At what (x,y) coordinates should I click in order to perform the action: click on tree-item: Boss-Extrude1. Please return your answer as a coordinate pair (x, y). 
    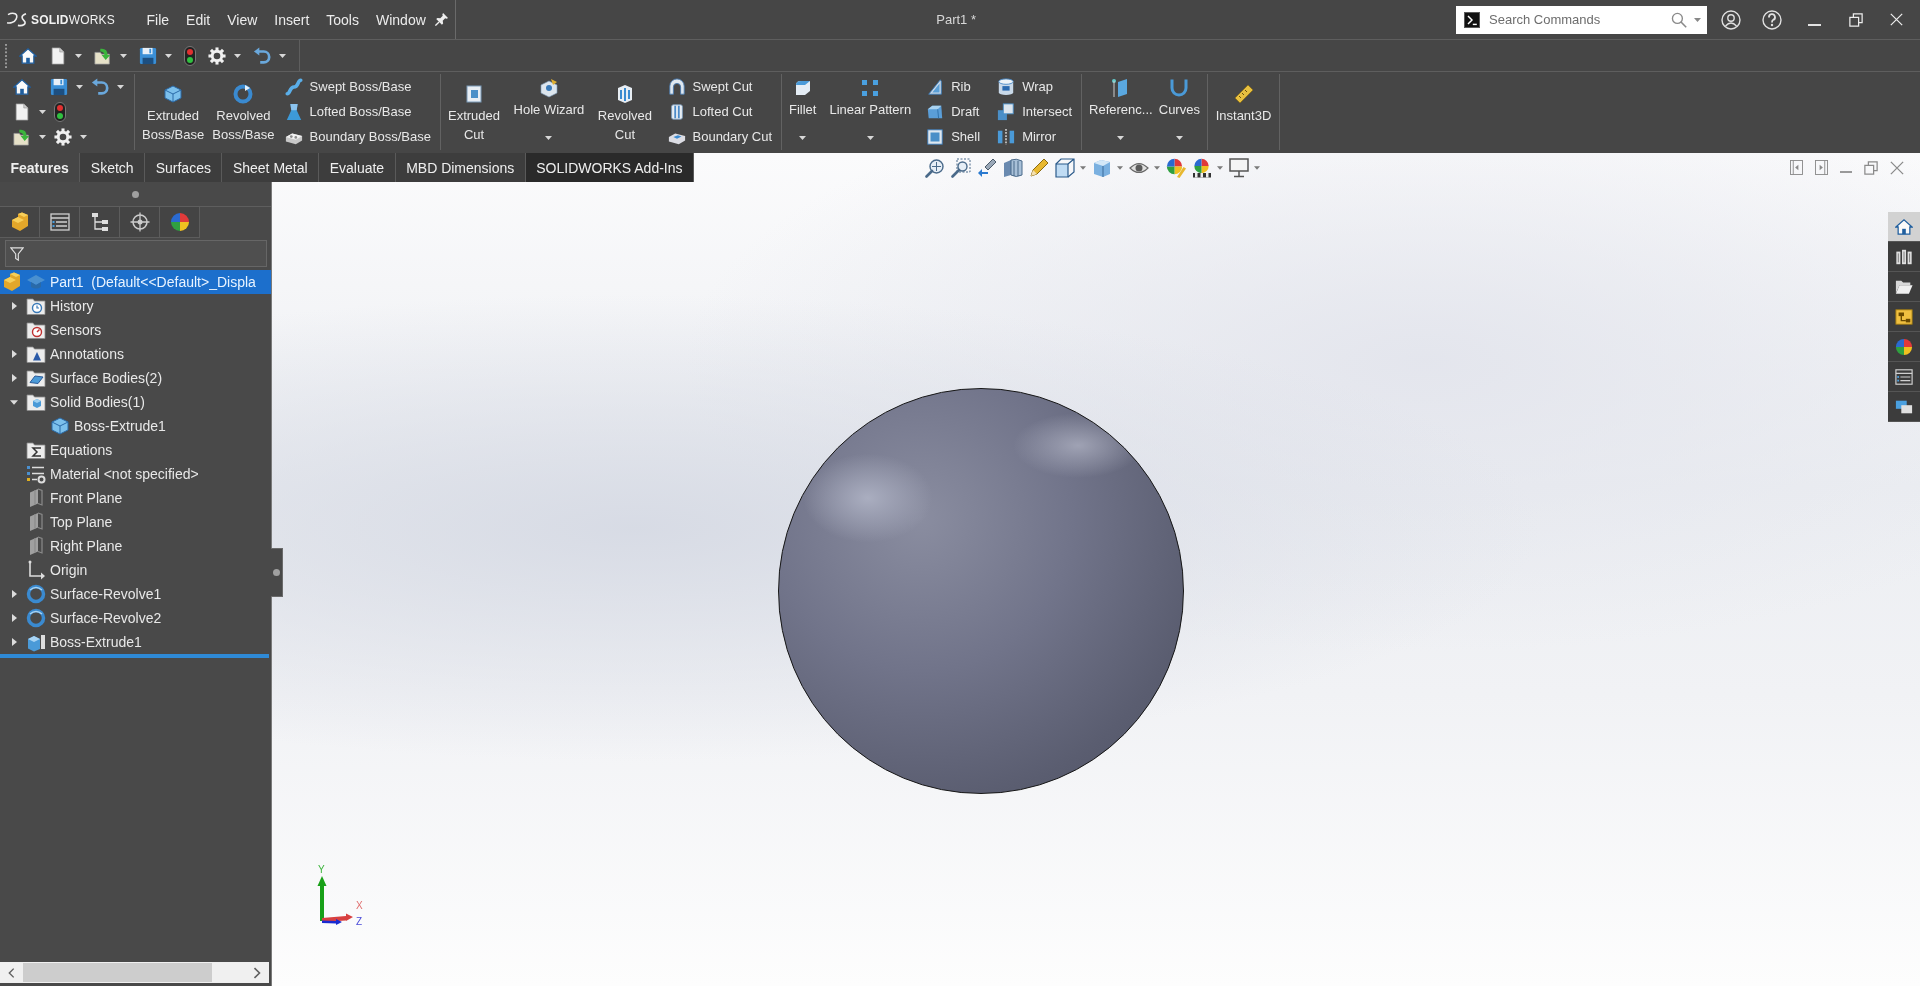
    Looking at the image, I should click on (135, 426).